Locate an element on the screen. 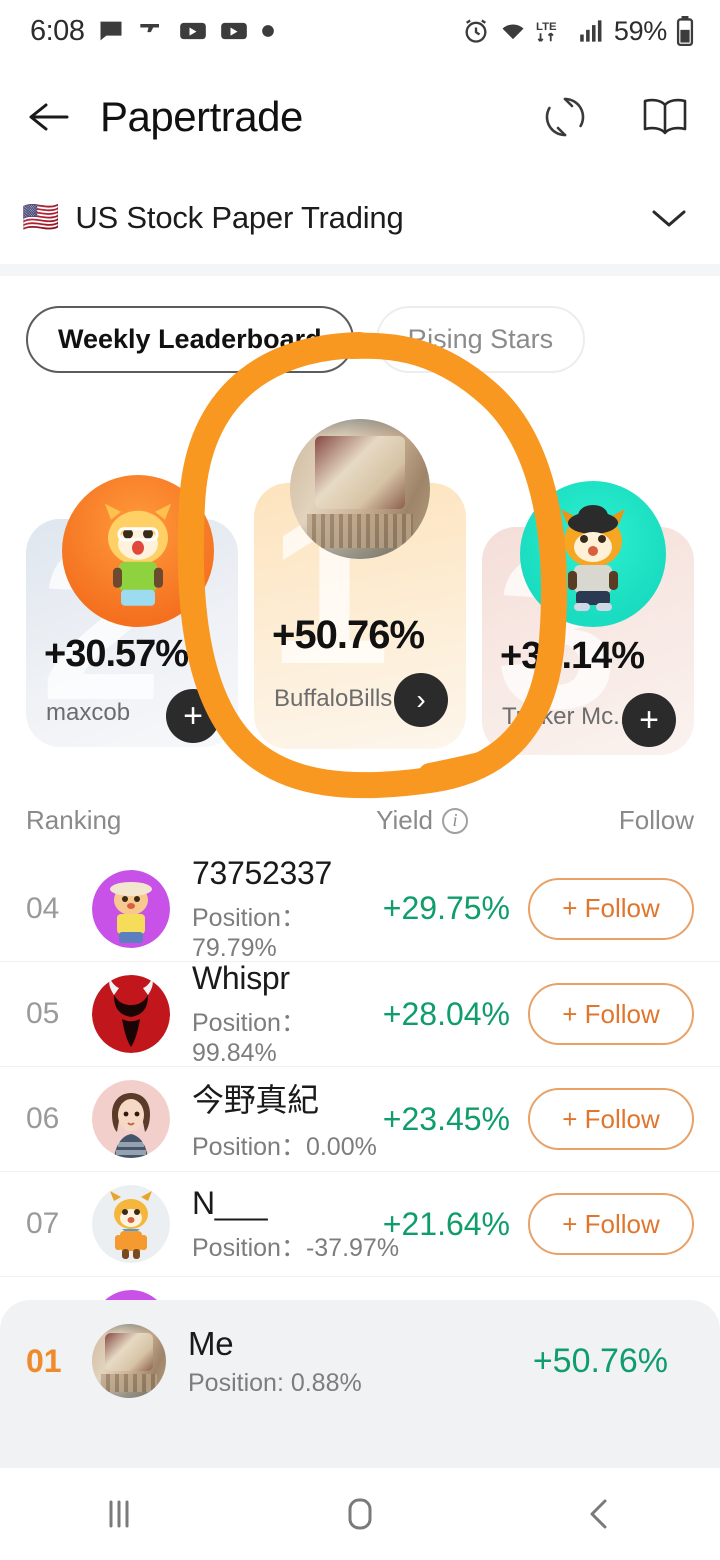  gun-icon is located at coordinates (152, 31).